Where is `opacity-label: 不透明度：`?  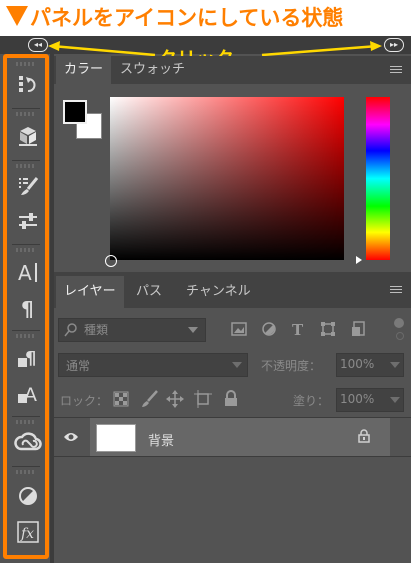
opacity-label: 不透明度： is located at coordinates (291, 366).